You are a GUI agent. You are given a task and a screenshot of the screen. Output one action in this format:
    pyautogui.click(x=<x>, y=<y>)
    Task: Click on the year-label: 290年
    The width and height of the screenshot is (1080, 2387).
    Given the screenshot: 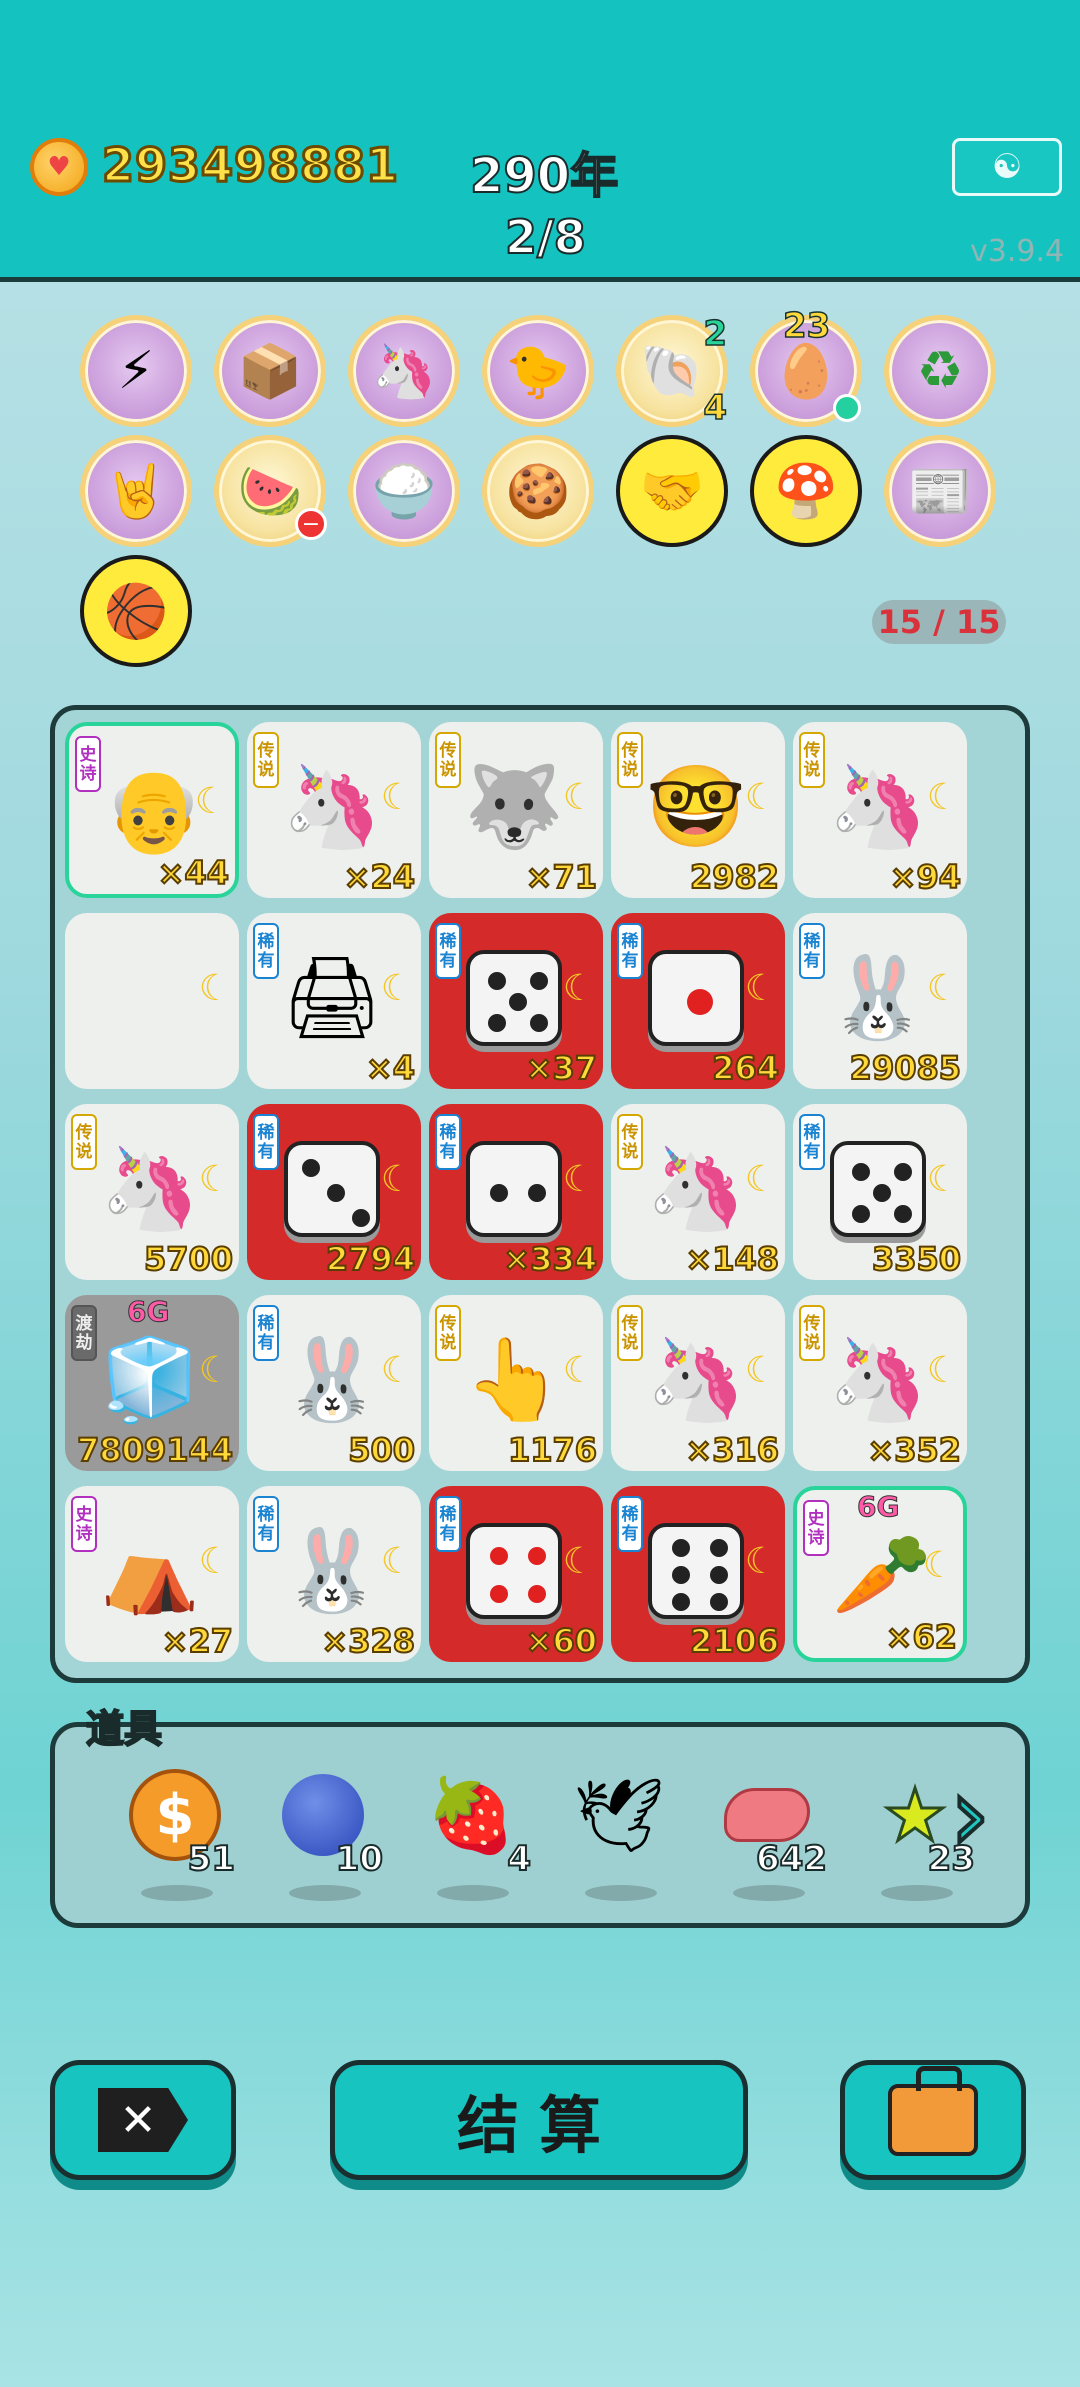 What is the action you would take?
    pyautogui.click(x=544, y=176)
    